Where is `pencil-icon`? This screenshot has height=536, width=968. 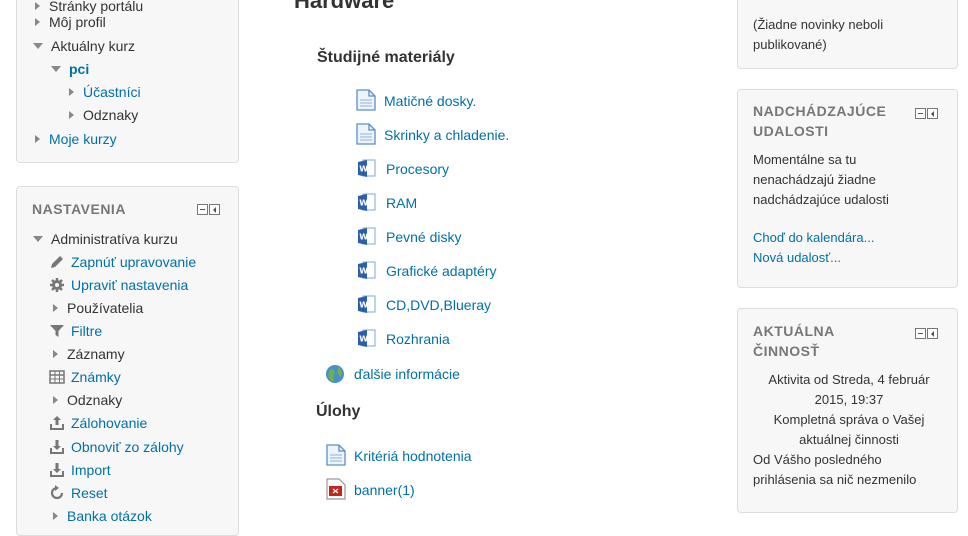 pencil-icon is located at coordinates (57, 262).